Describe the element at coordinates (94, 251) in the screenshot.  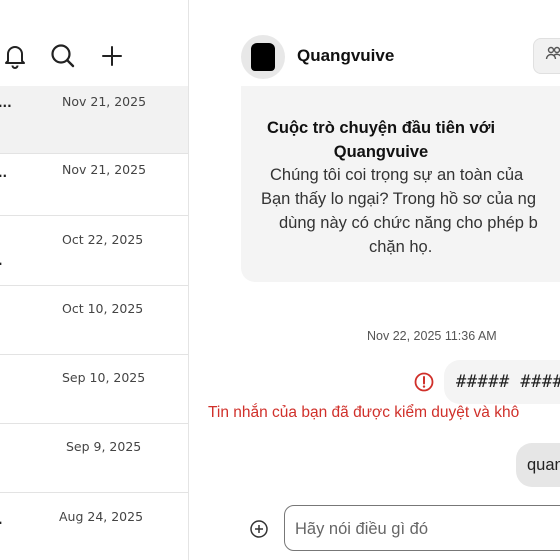
I see `conversation-item: . Oct 22, 2025` at that location.